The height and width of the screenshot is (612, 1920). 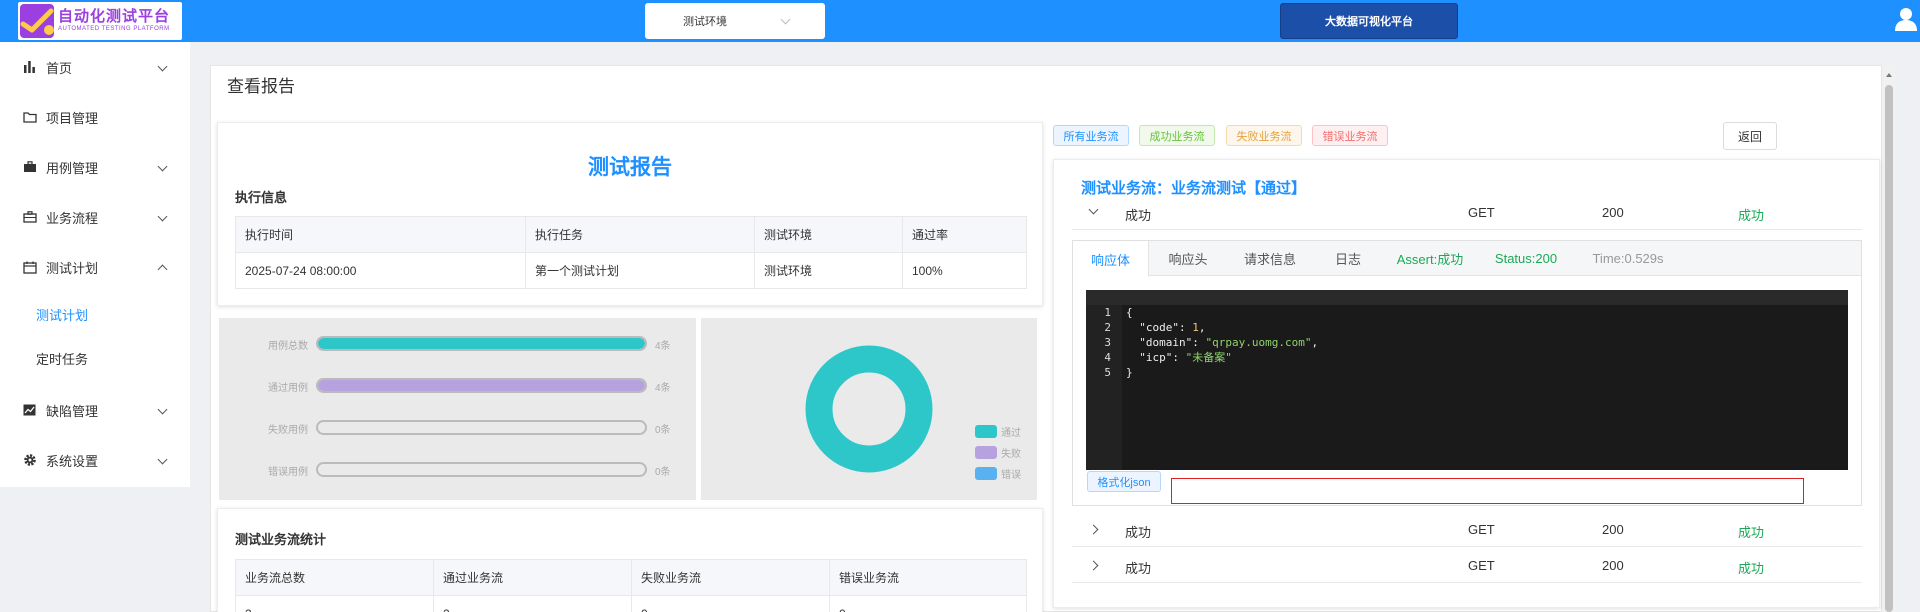 I want to click on filter-tag-all: 所有业务流, so click(x=1091, y=135).